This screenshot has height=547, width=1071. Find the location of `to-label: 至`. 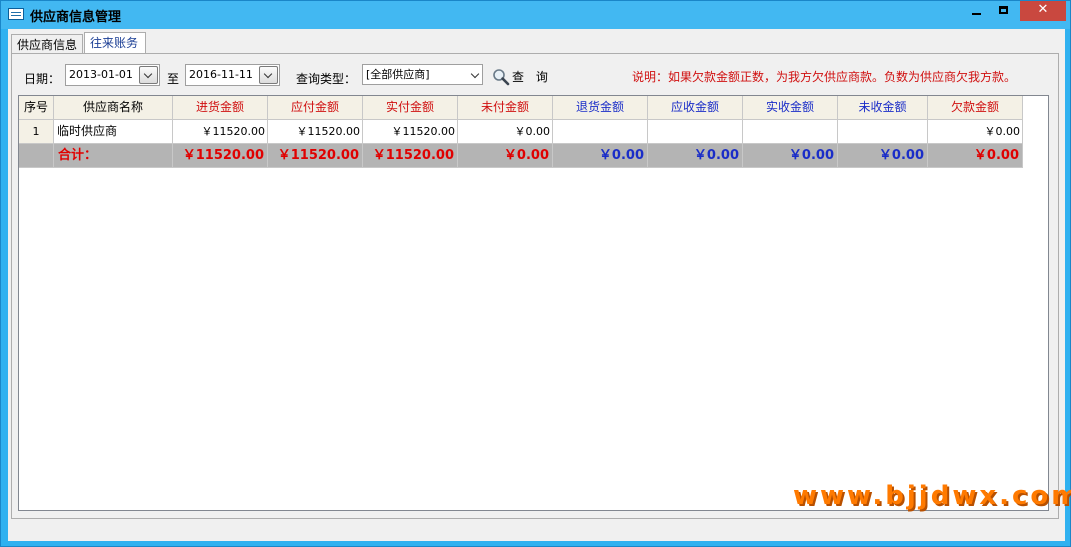

to-label: 至 is located at coordinates (173, 79).